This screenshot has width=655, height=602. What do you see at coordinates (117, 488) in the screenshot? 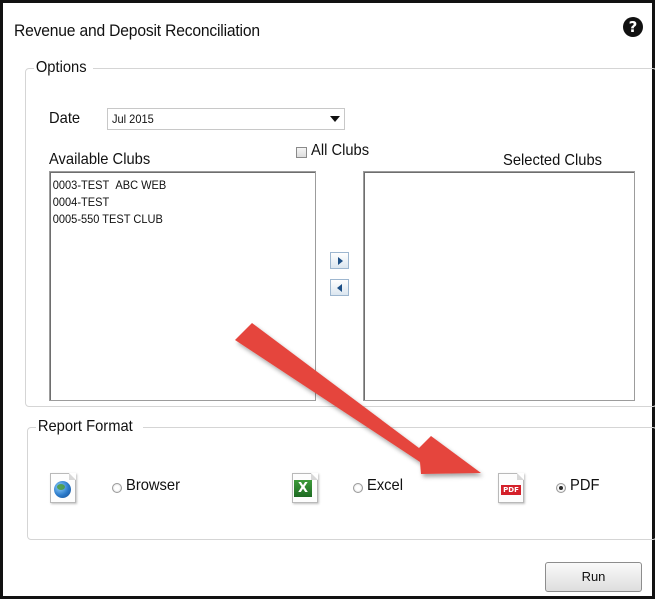
I see `browser-radio` at bounding box center [117, 488].